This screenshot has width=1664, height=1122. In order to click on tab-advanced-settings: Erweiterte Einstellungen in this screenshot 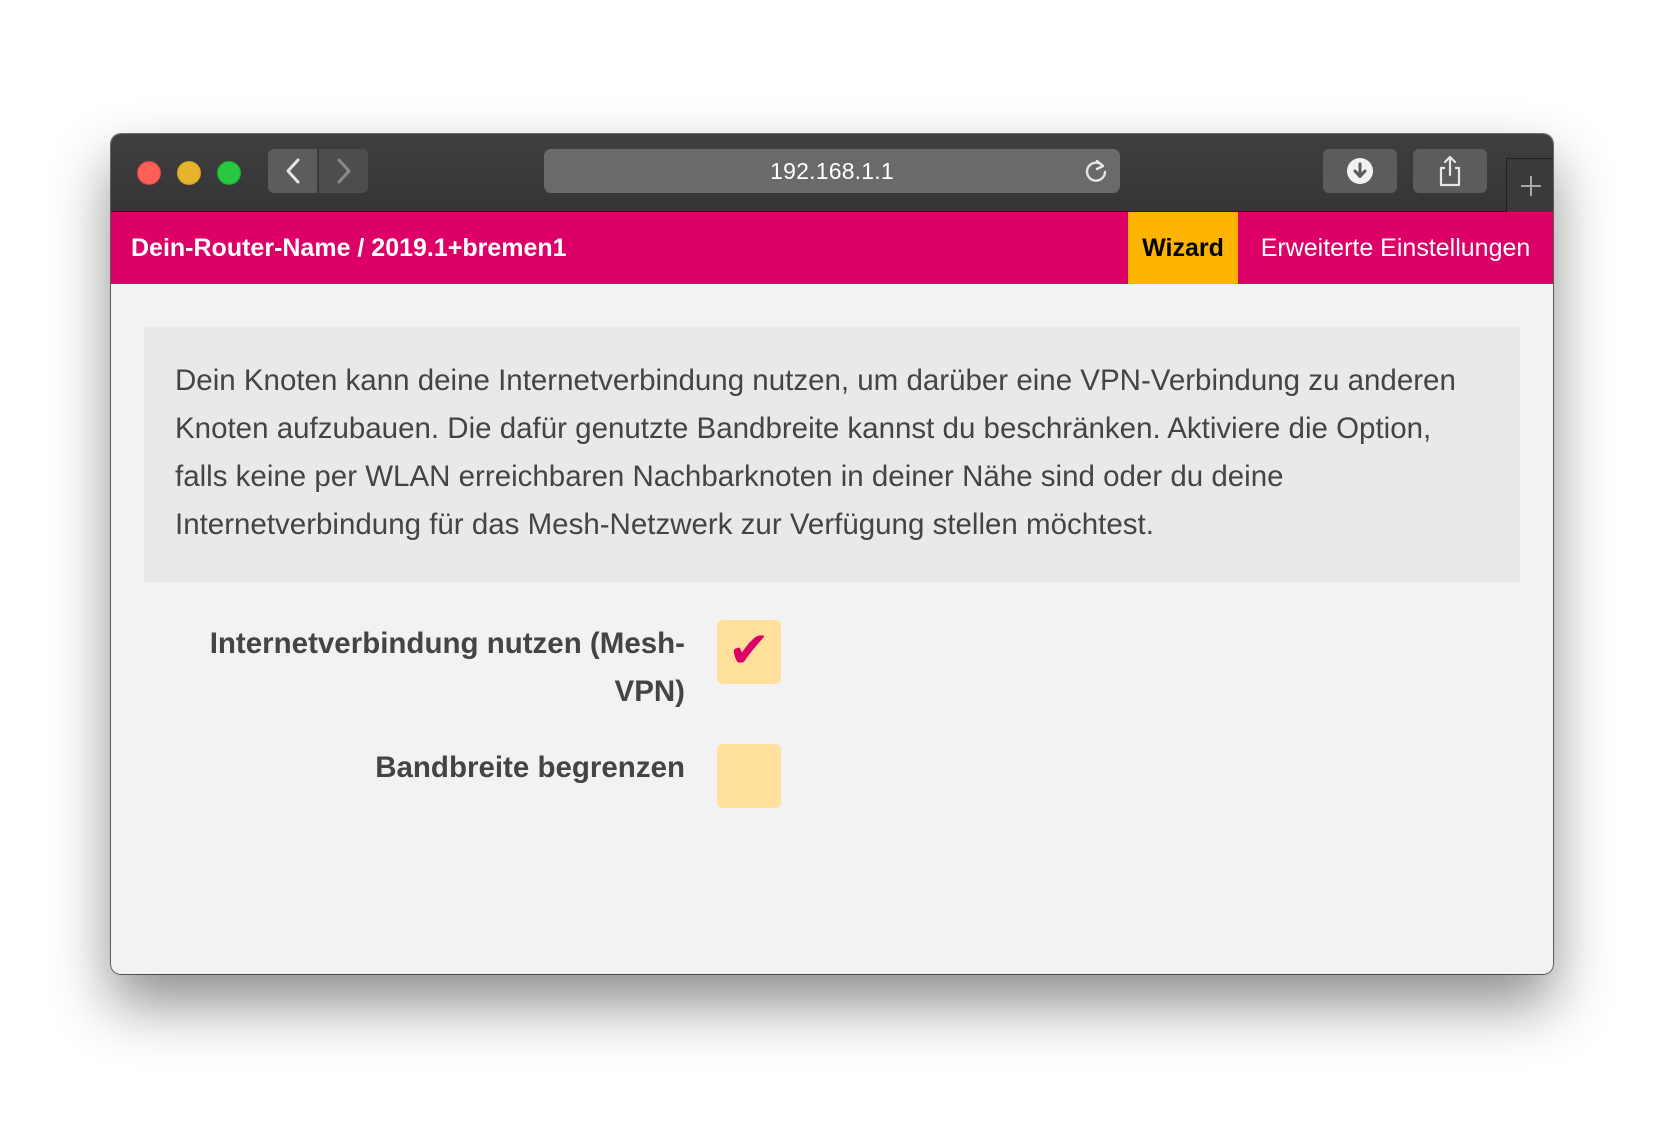, I will do `click(1395, 248)`.